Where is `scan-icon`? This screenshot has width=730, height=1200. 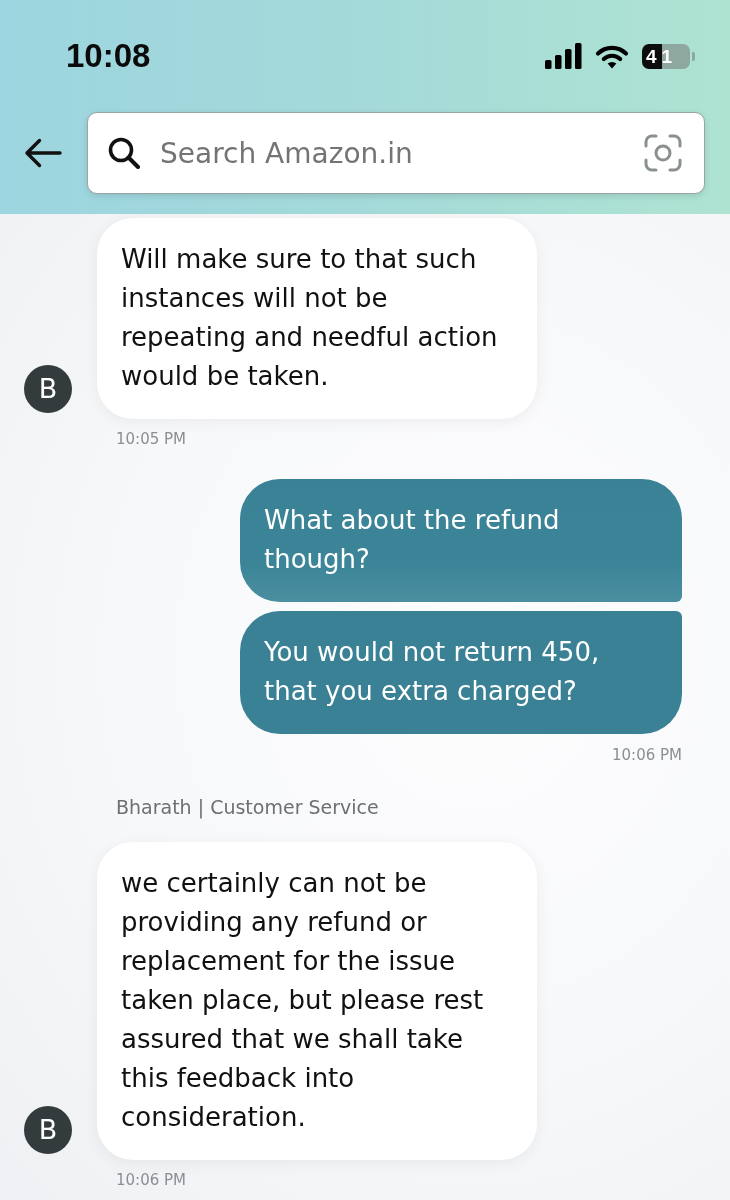 scan-icon is located at coordinates (663, 153).